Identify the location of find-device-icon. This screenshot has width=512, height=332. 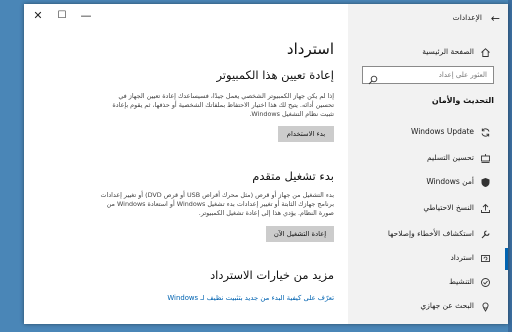
(485, 306).